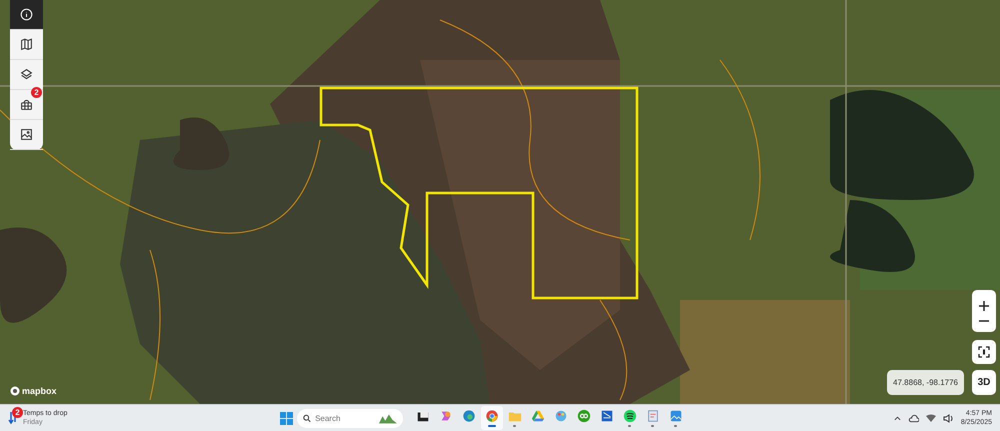  I want to click on grid-icon, so click(26, 104).